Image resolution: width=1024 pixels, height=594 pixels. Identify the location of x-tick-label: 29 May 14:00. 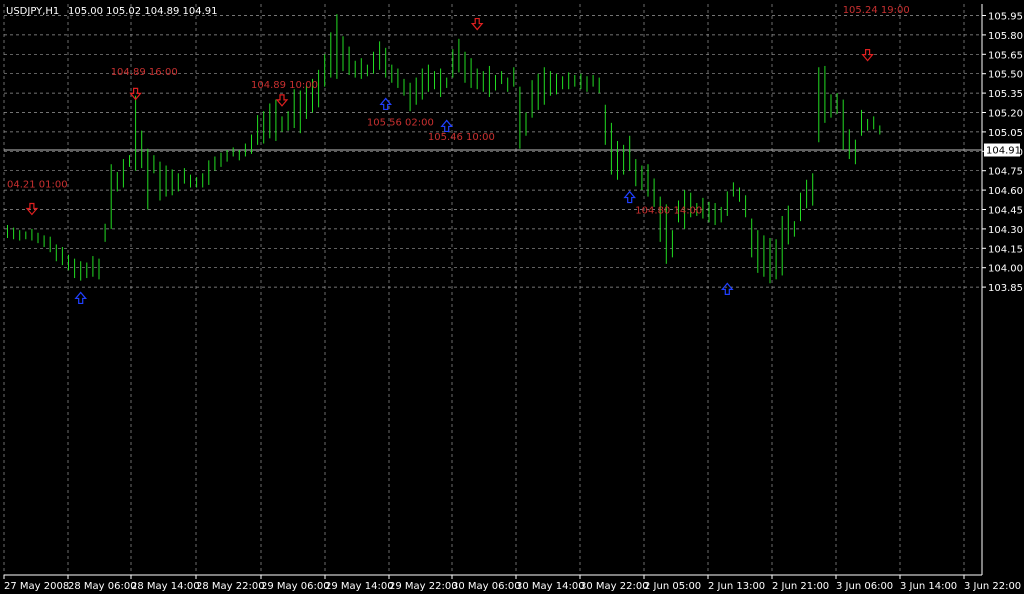
(359, 586).